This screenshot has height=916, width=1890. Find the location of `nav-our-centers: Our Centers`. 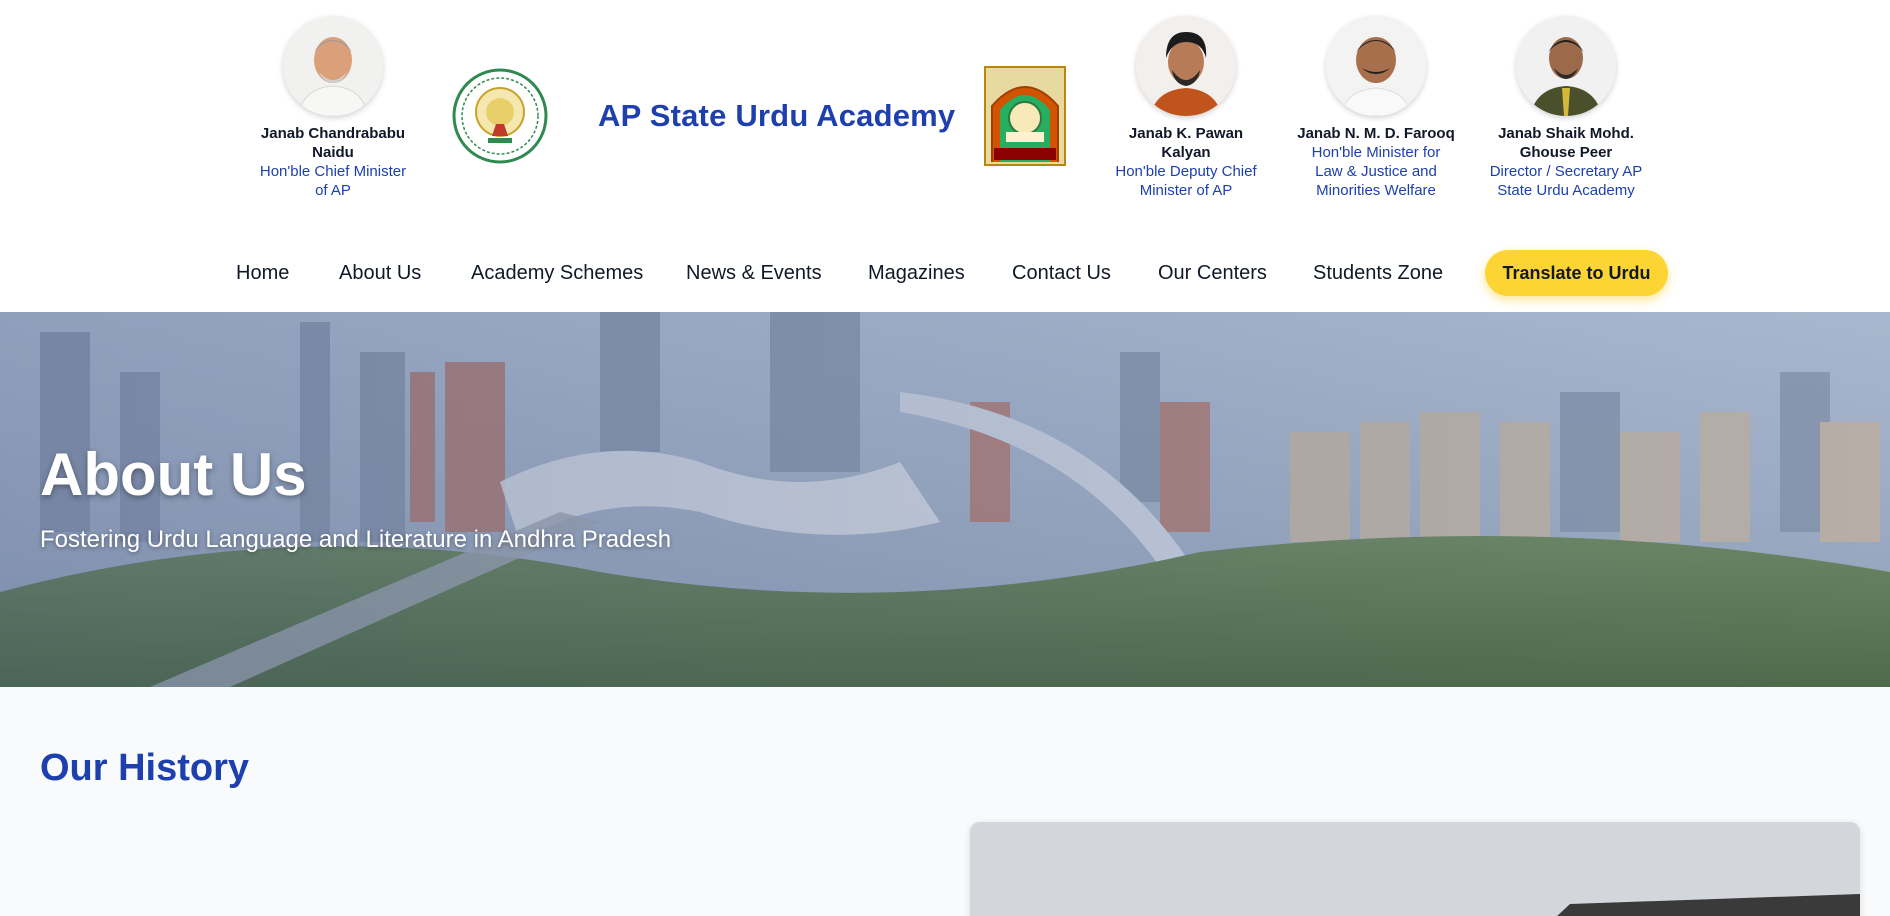

nav-our-centers: Our Centers is located at coordinates (1212, 273).